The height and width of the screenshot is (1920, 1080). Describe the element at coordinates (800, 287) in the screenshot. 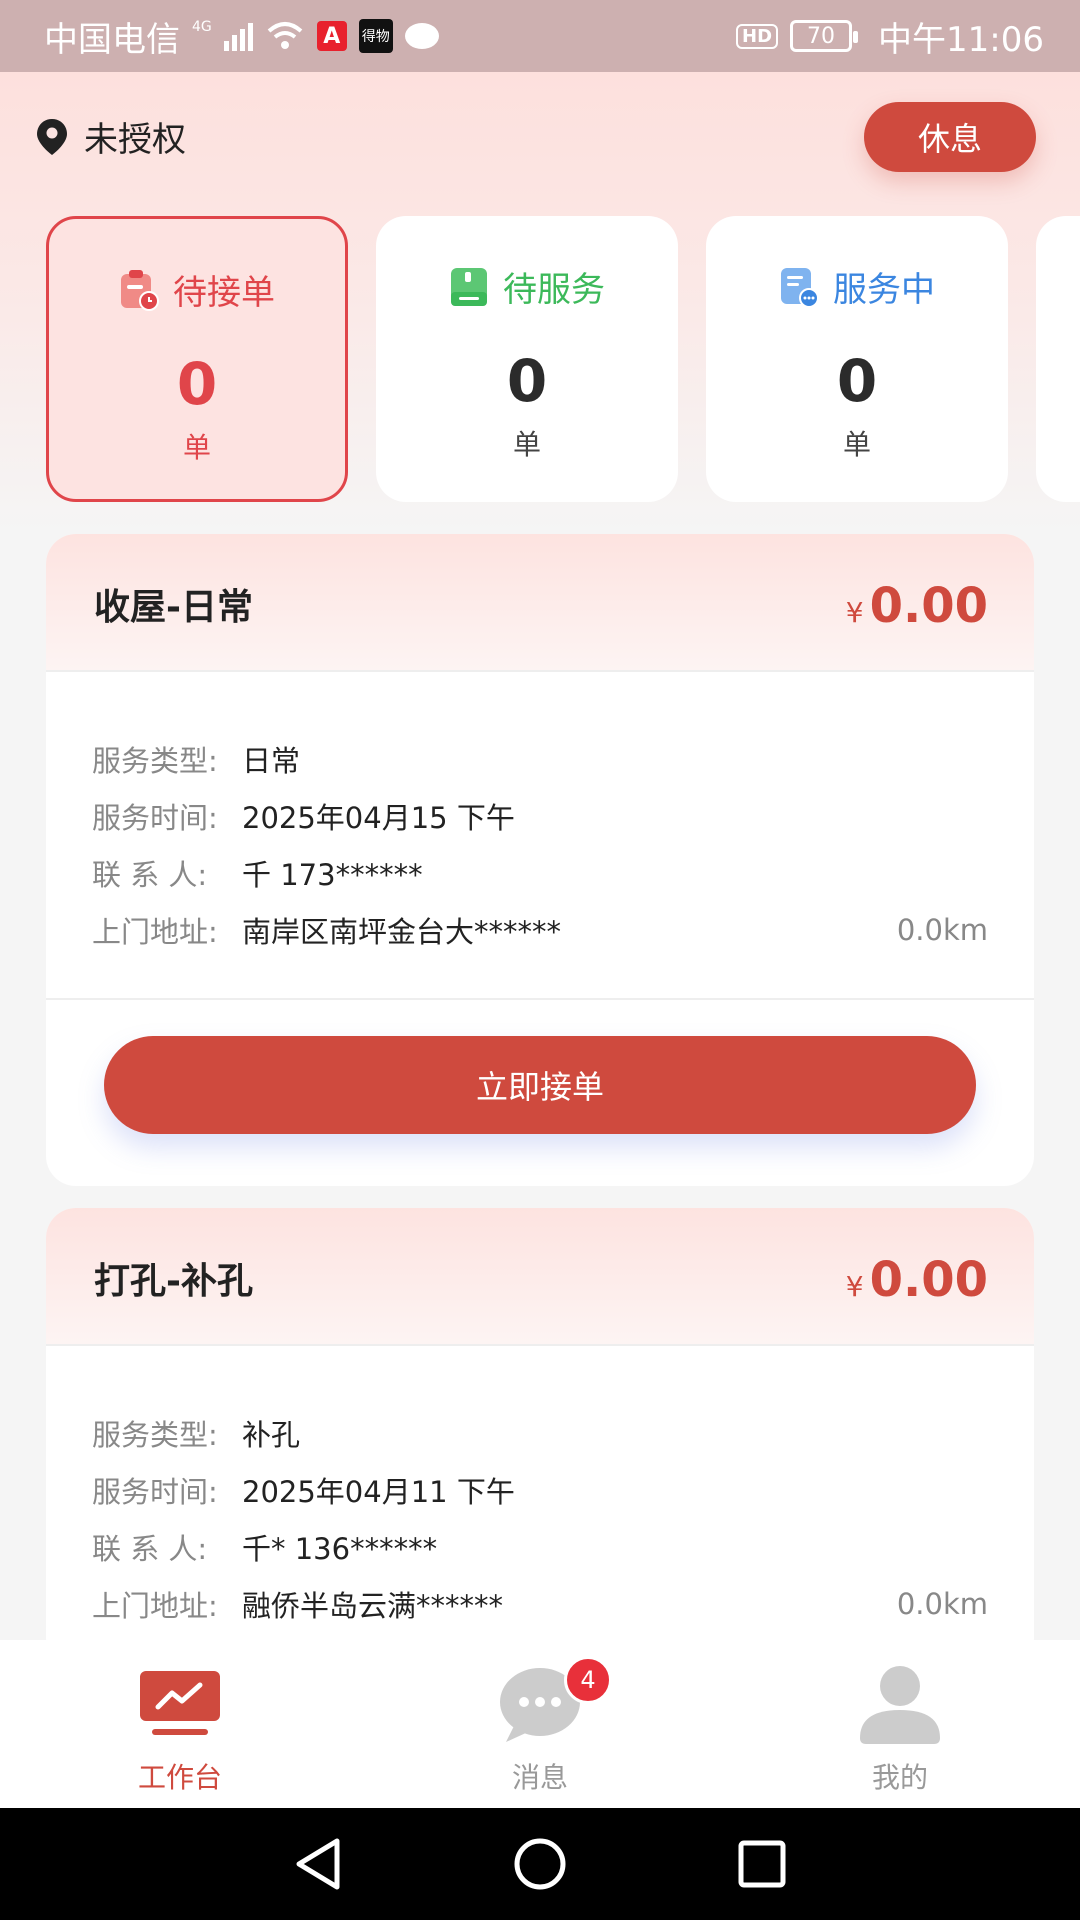

I see `document-chat-icon` at that location.